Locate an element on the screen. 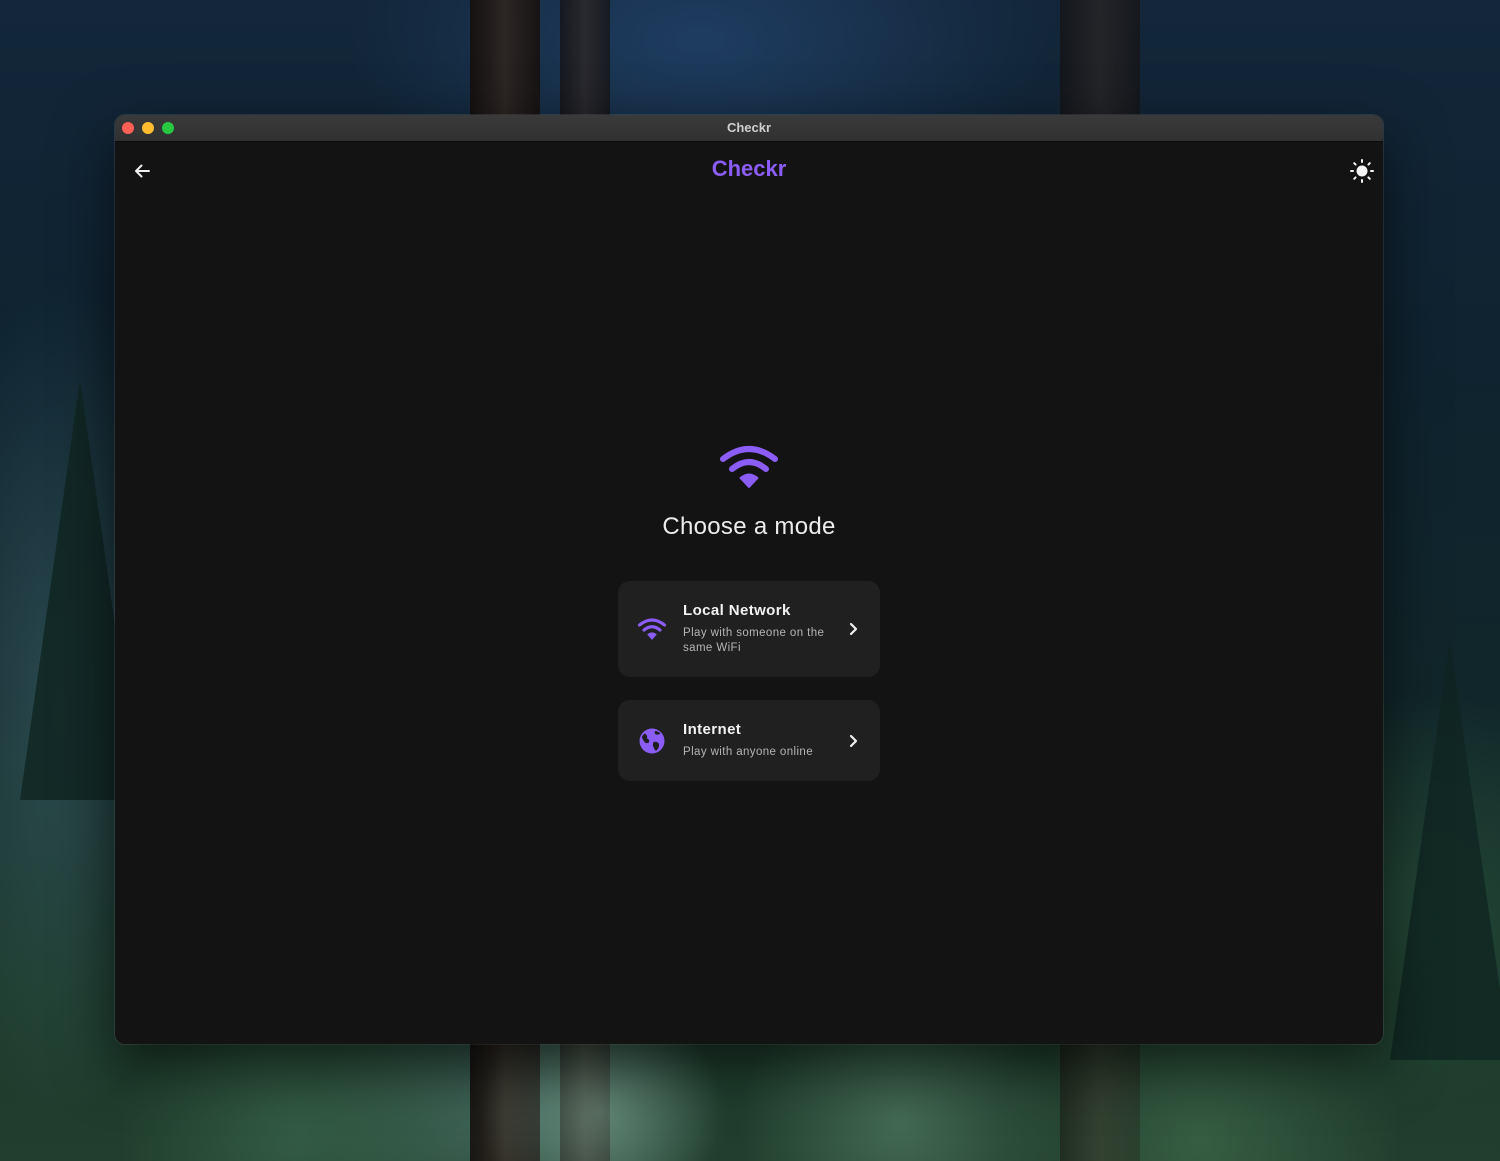  option-title: Local Network is located at coordinates (737, 610).